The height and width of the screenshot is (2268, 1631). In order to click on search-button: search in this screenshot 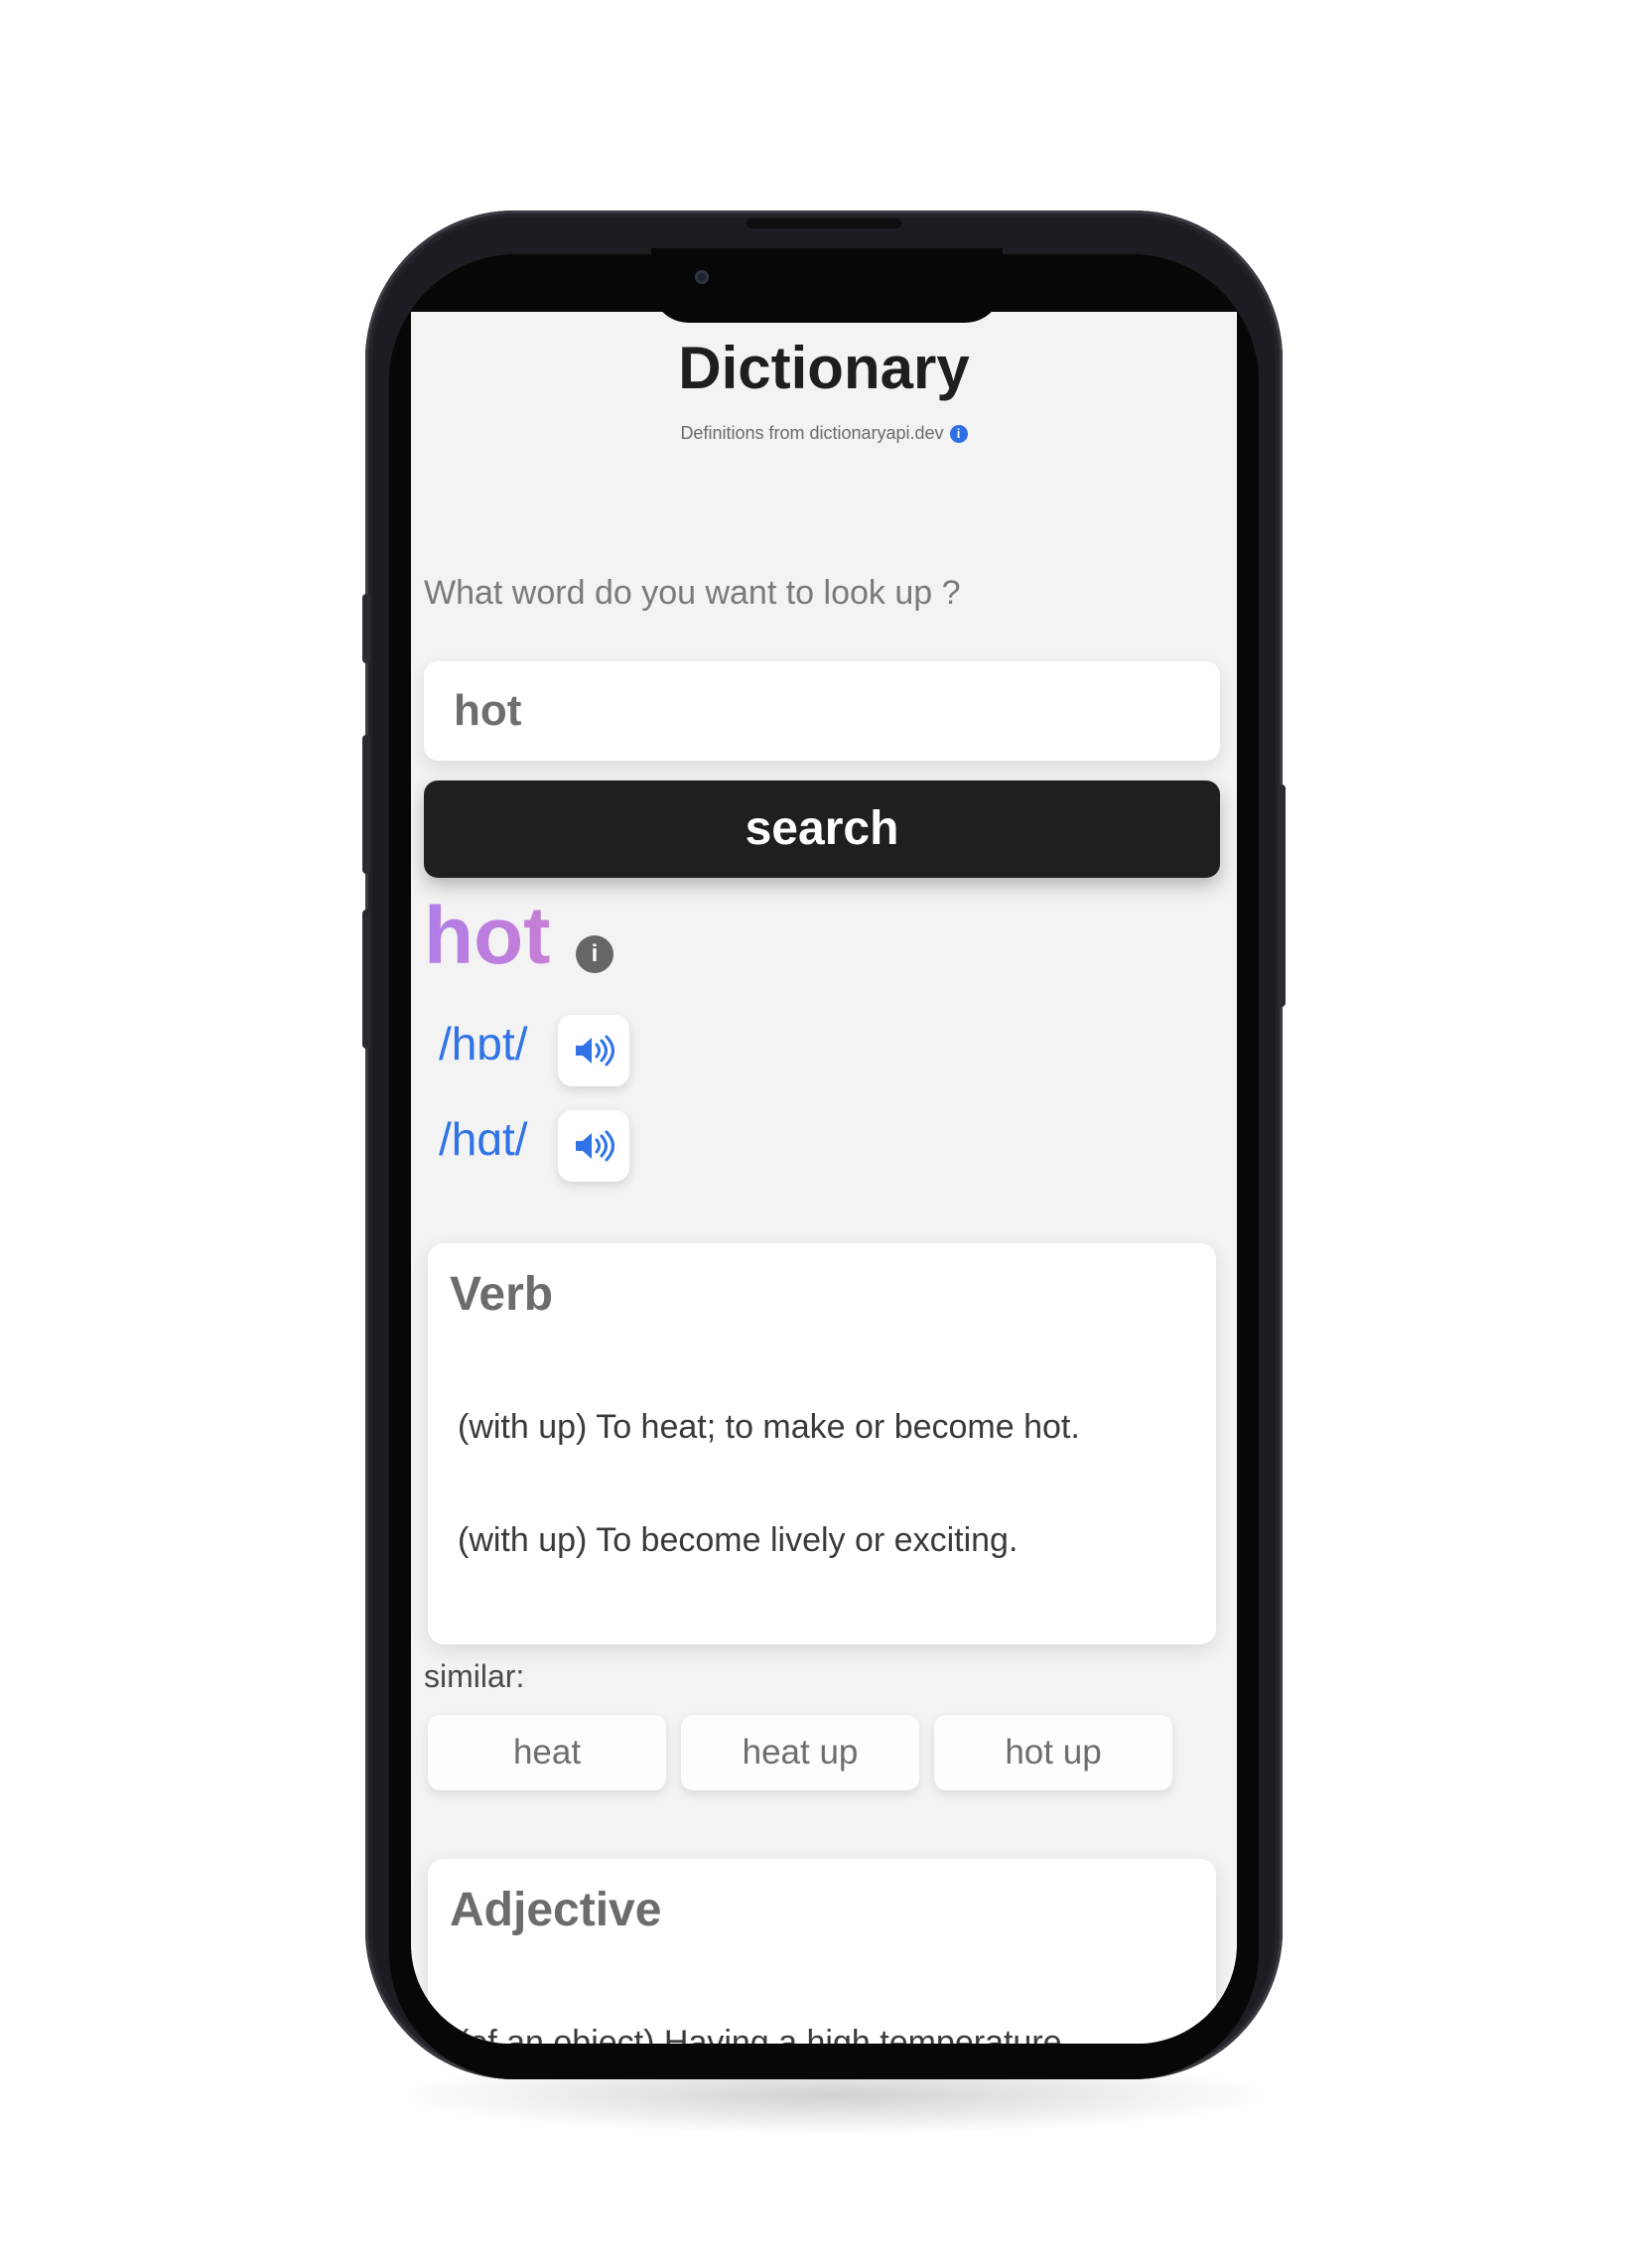, I will do `click(822, 829)`.